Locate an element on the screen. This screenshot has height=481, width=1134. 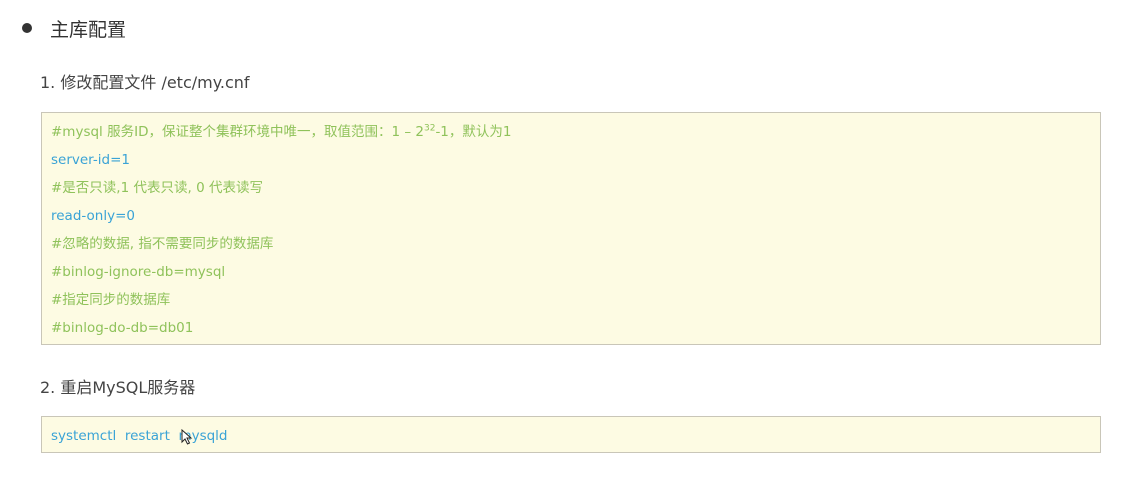
code-line-tail: -1，默认为1 is located at coordinates (473, 132).